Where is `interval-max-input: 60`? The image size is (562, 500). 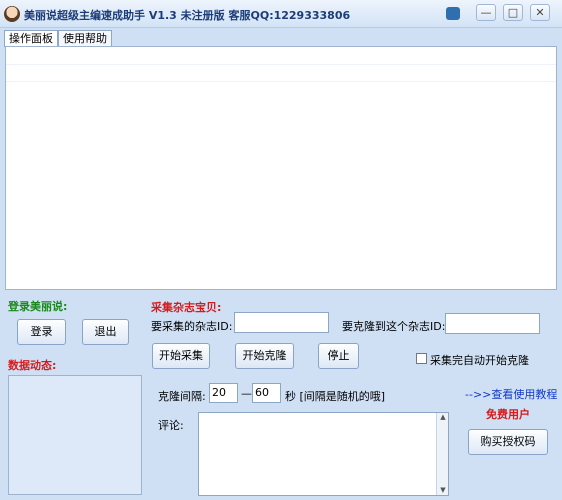 interval-max-input: 60 is located at coordinates (266, 393).